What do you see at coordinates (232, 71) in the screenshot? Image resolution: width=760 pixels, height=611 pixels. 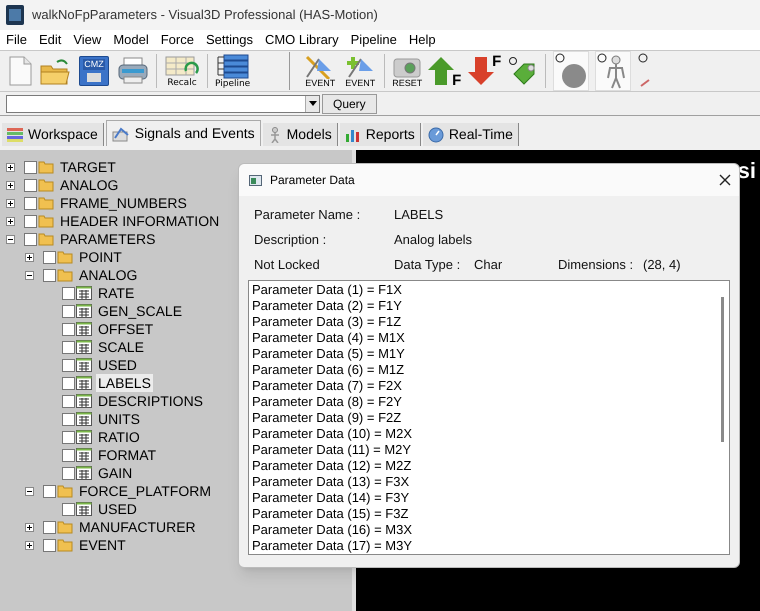 I see `pipeline-button: Pipeline` at bounding box center [232, 71].